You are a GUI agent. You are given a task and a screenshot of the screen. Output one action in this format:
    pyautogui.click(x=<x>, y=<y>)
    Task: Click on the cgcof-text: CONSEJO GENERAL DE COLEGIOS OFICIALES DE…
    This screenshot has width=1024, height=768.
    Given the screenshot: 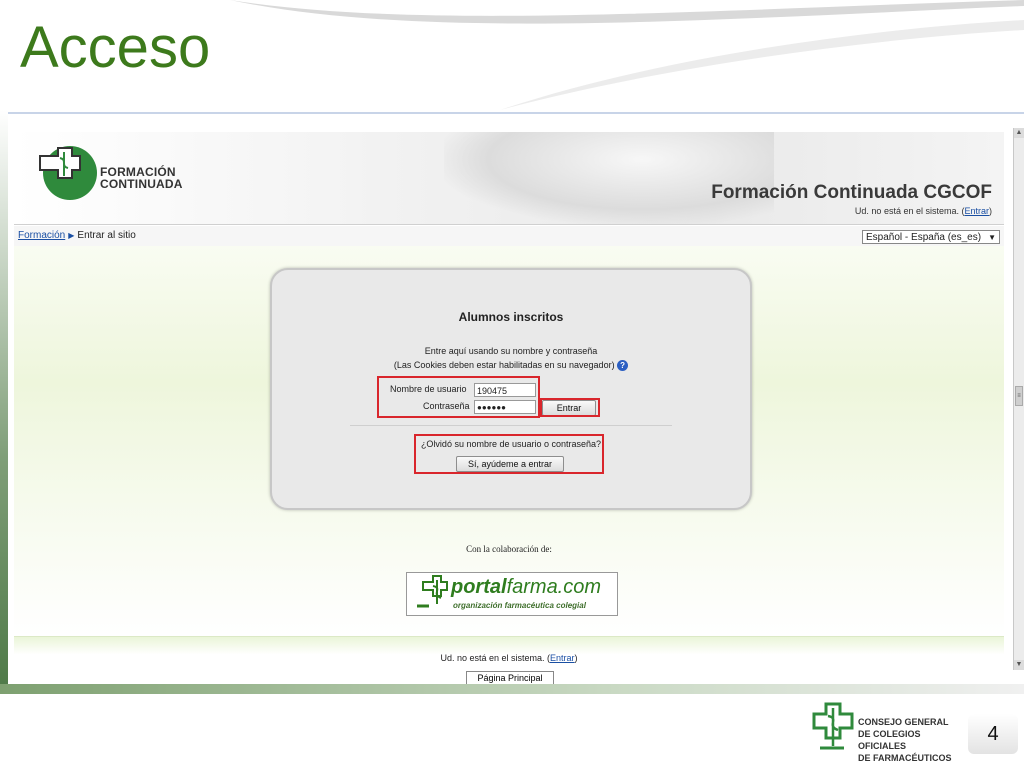 What is the action you would take?
    pyautogui.click(x=914, y=740)
    